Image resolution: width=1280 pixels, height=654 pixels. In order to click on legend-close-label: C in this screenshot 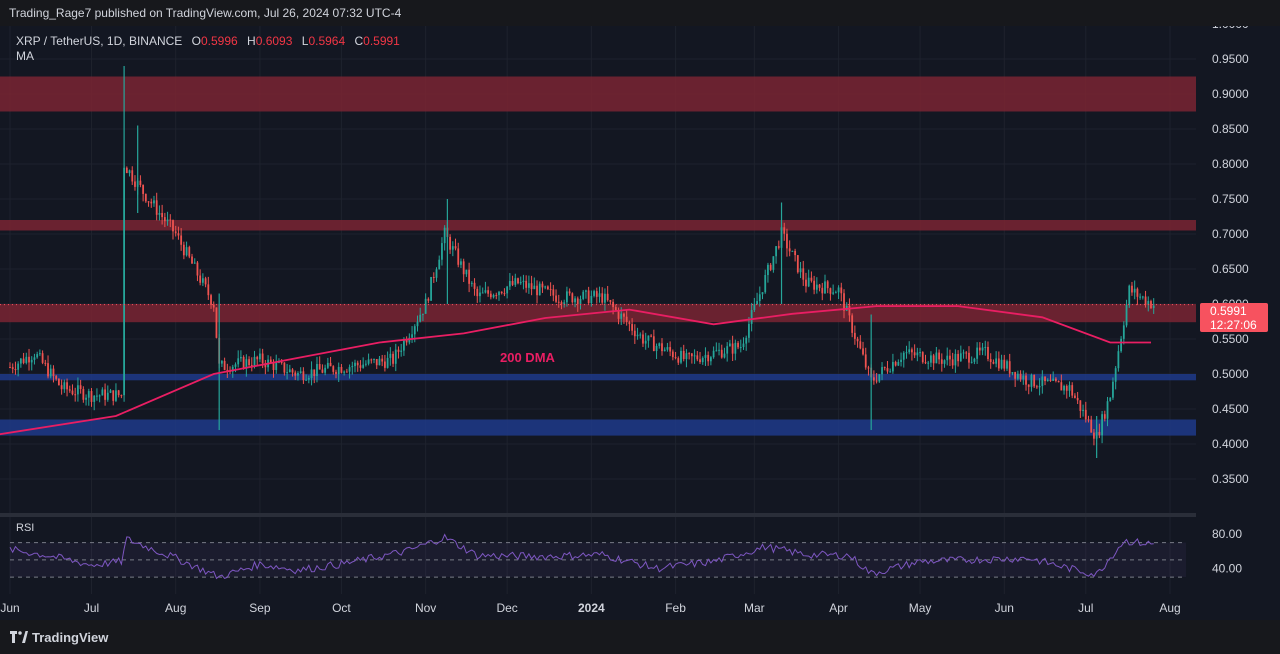, I will do `click(359, 41)`.